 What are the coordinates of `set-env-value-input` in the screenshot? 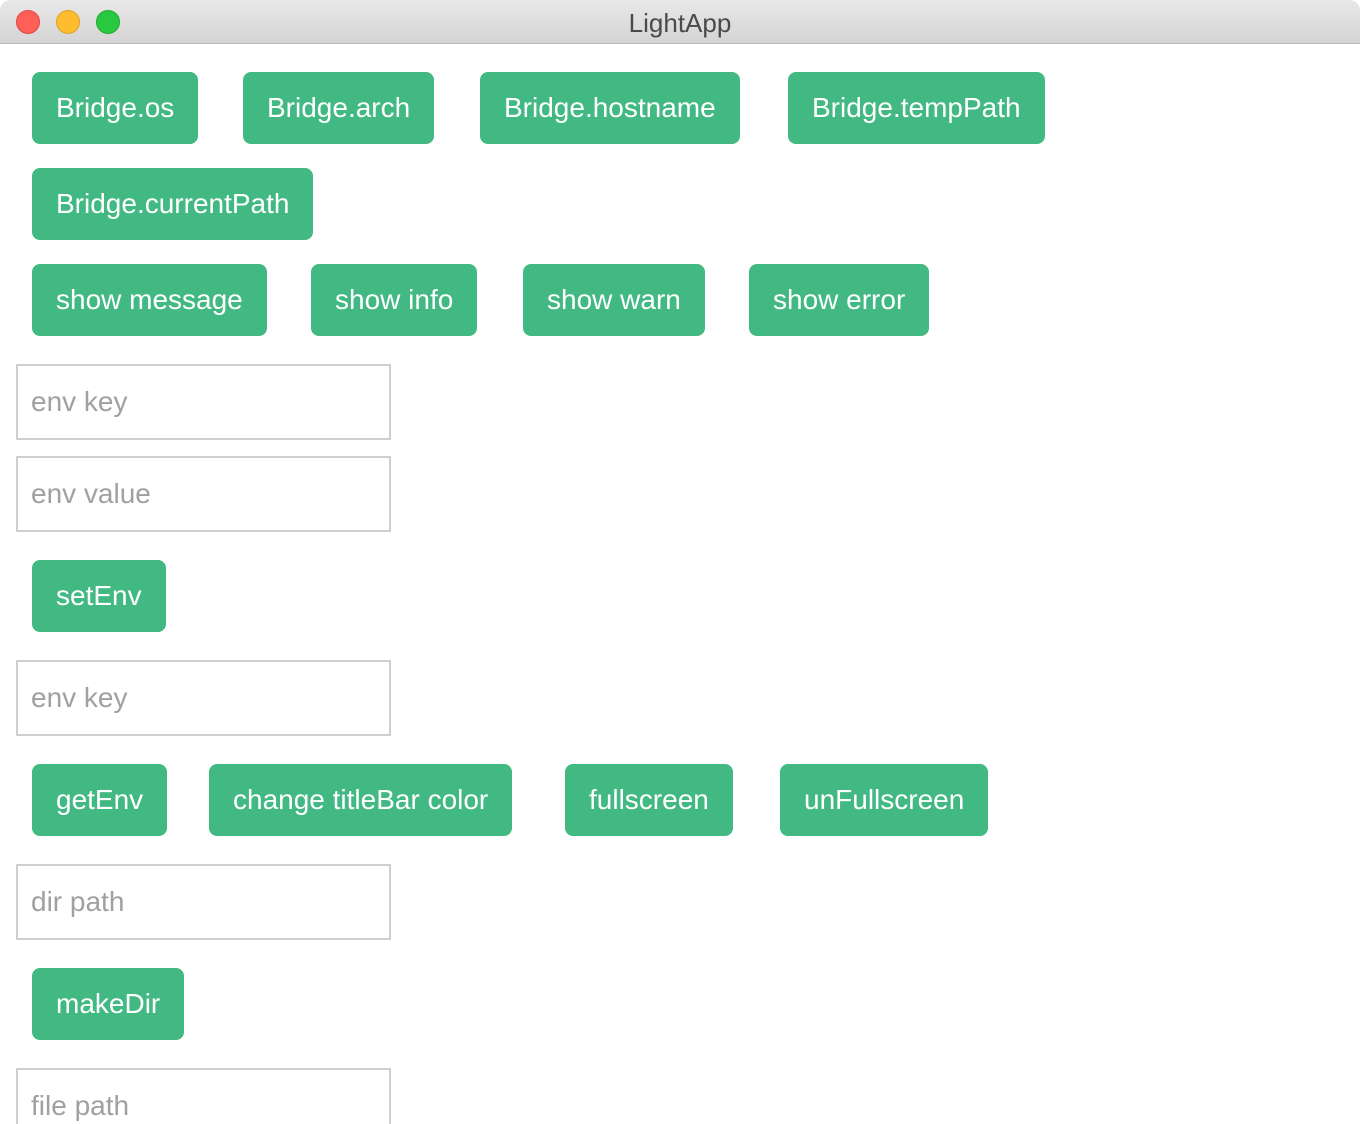 It's located at (203, 494).